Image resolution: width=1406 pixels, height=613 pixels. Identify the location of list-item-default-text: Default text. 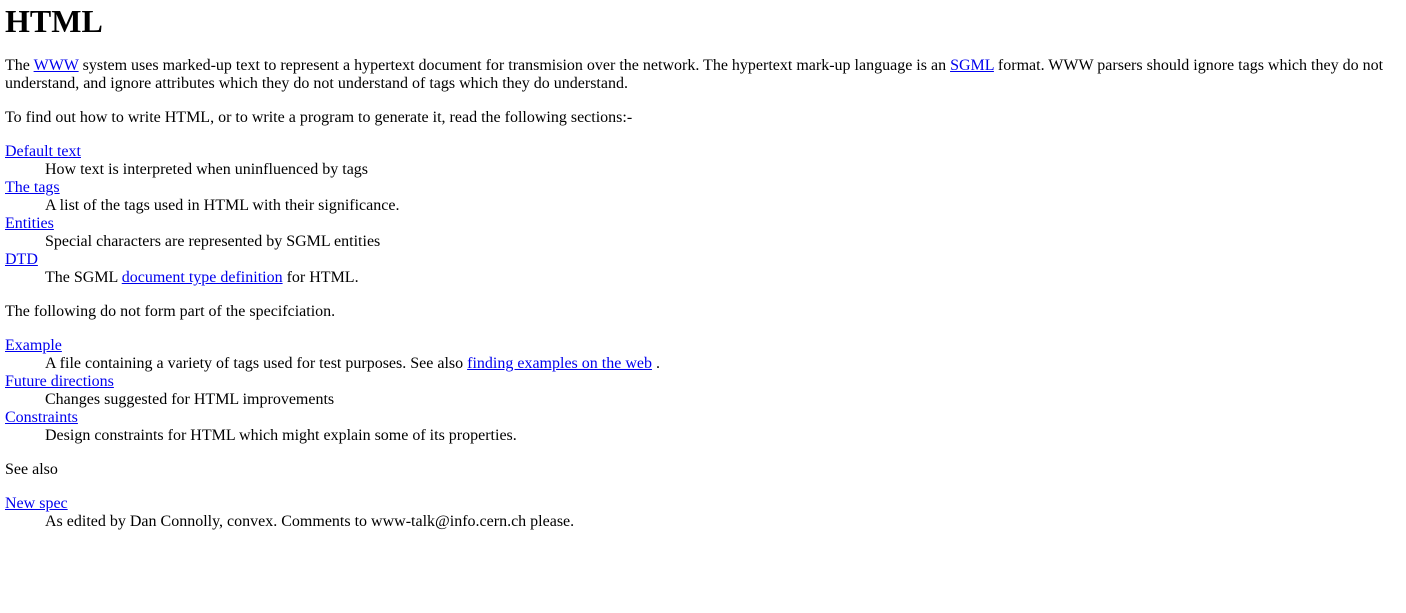
(703, 152).